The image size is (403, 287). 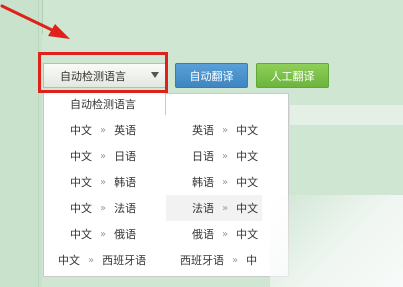 I want to click on language-pair-option: 西班牙语 » 中, so click(x=218, y=260).